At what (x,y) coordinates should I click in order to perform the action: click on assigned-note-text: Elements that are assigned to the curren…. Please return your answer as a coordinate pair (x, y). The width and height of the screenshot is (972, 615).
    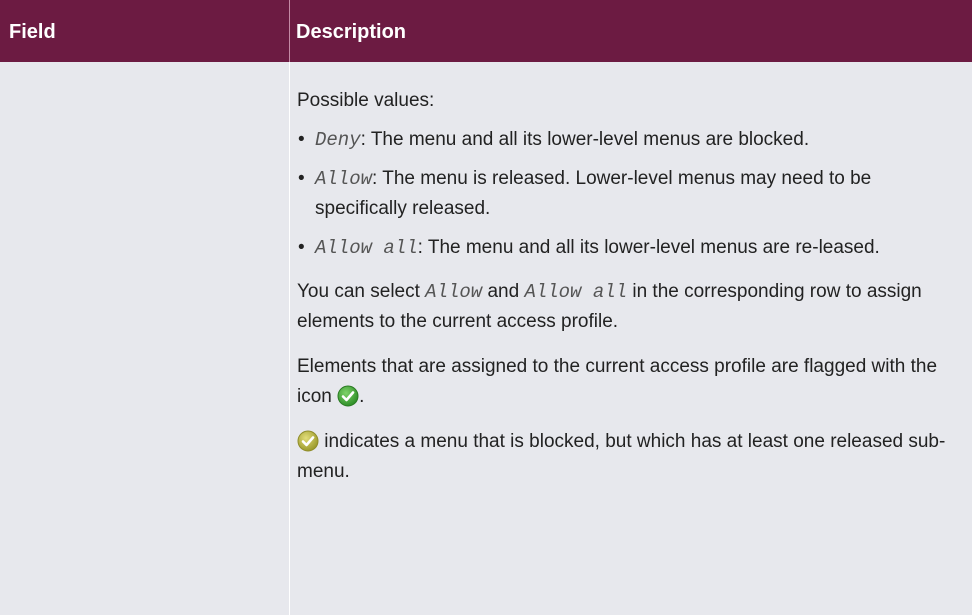
    Looking at the image, I should click on (617, 381).